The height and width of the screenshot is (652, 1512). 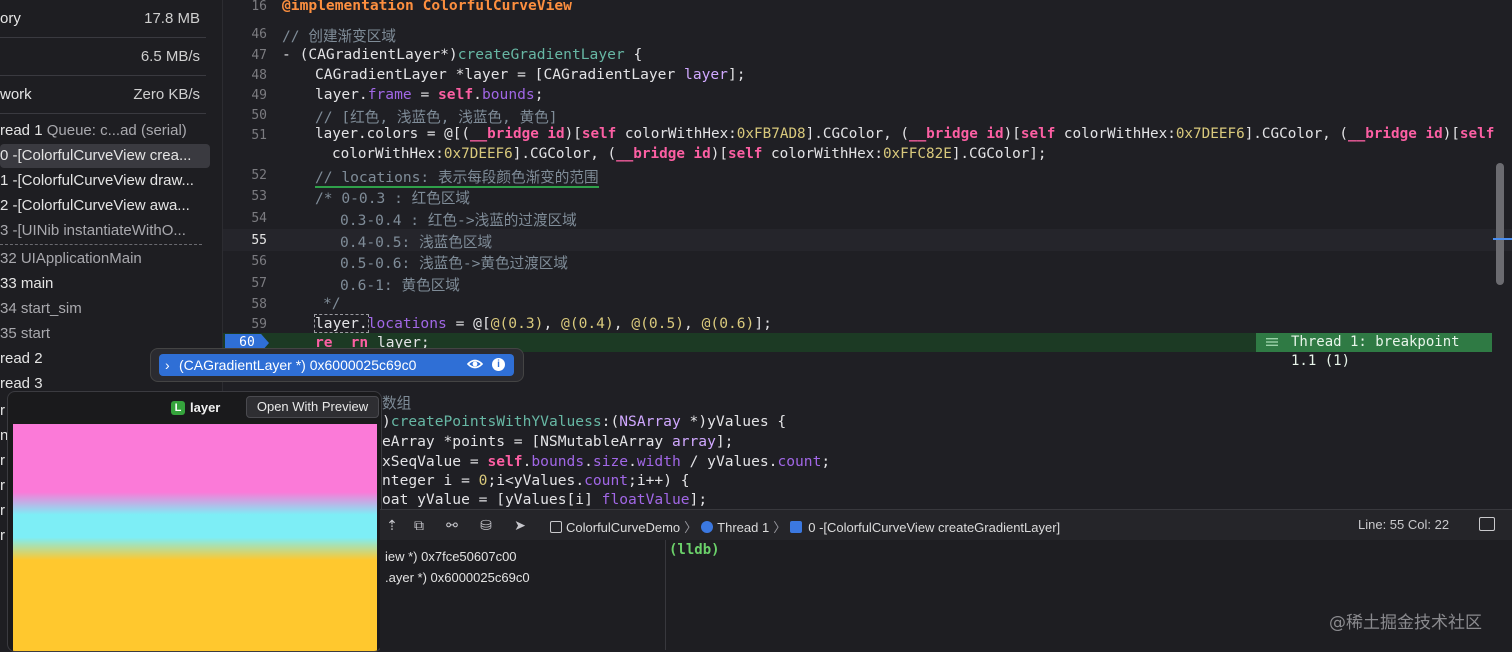 What do you see at coordinates (103, 95) in the screenshot?
I see `network-gauge: work Zero KB/s` at bounding box center [103, 95].